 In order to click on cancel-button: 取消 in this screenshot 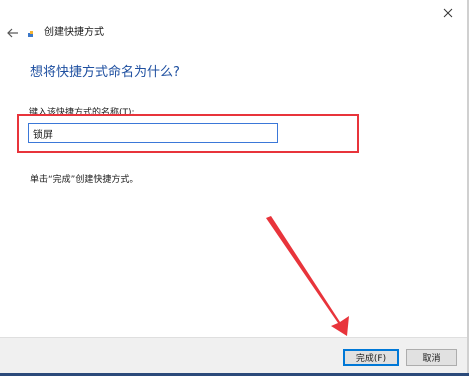, I will do `click(431, 357)`.